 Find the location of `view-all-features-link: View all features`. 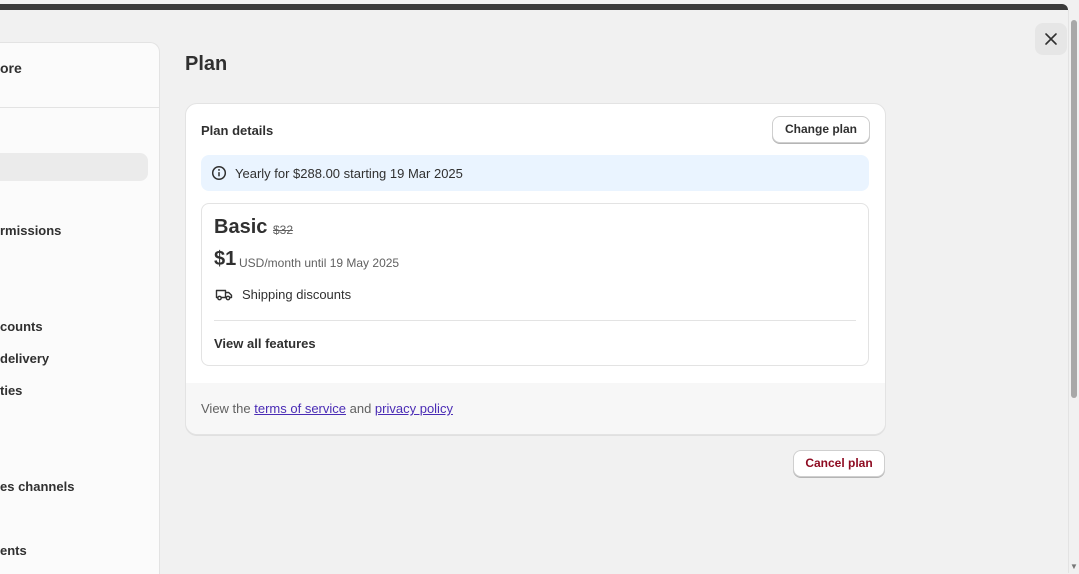

view-all-features-link: View all features is located at coordinates (265, 343).